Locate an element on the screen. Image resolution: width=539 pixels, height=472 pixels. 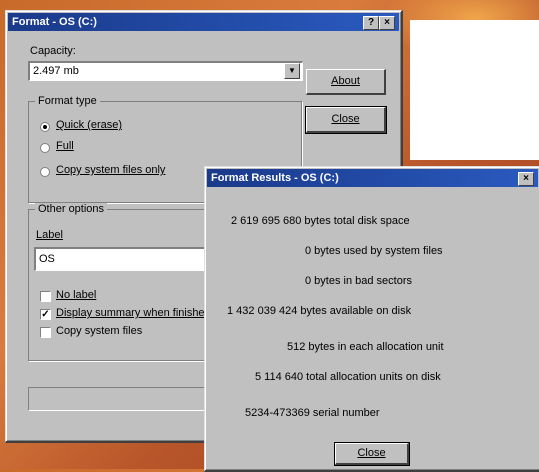
total-disk-space-text: 2 619 695 680 bytes total disk space is located at coordinates (320, 221).